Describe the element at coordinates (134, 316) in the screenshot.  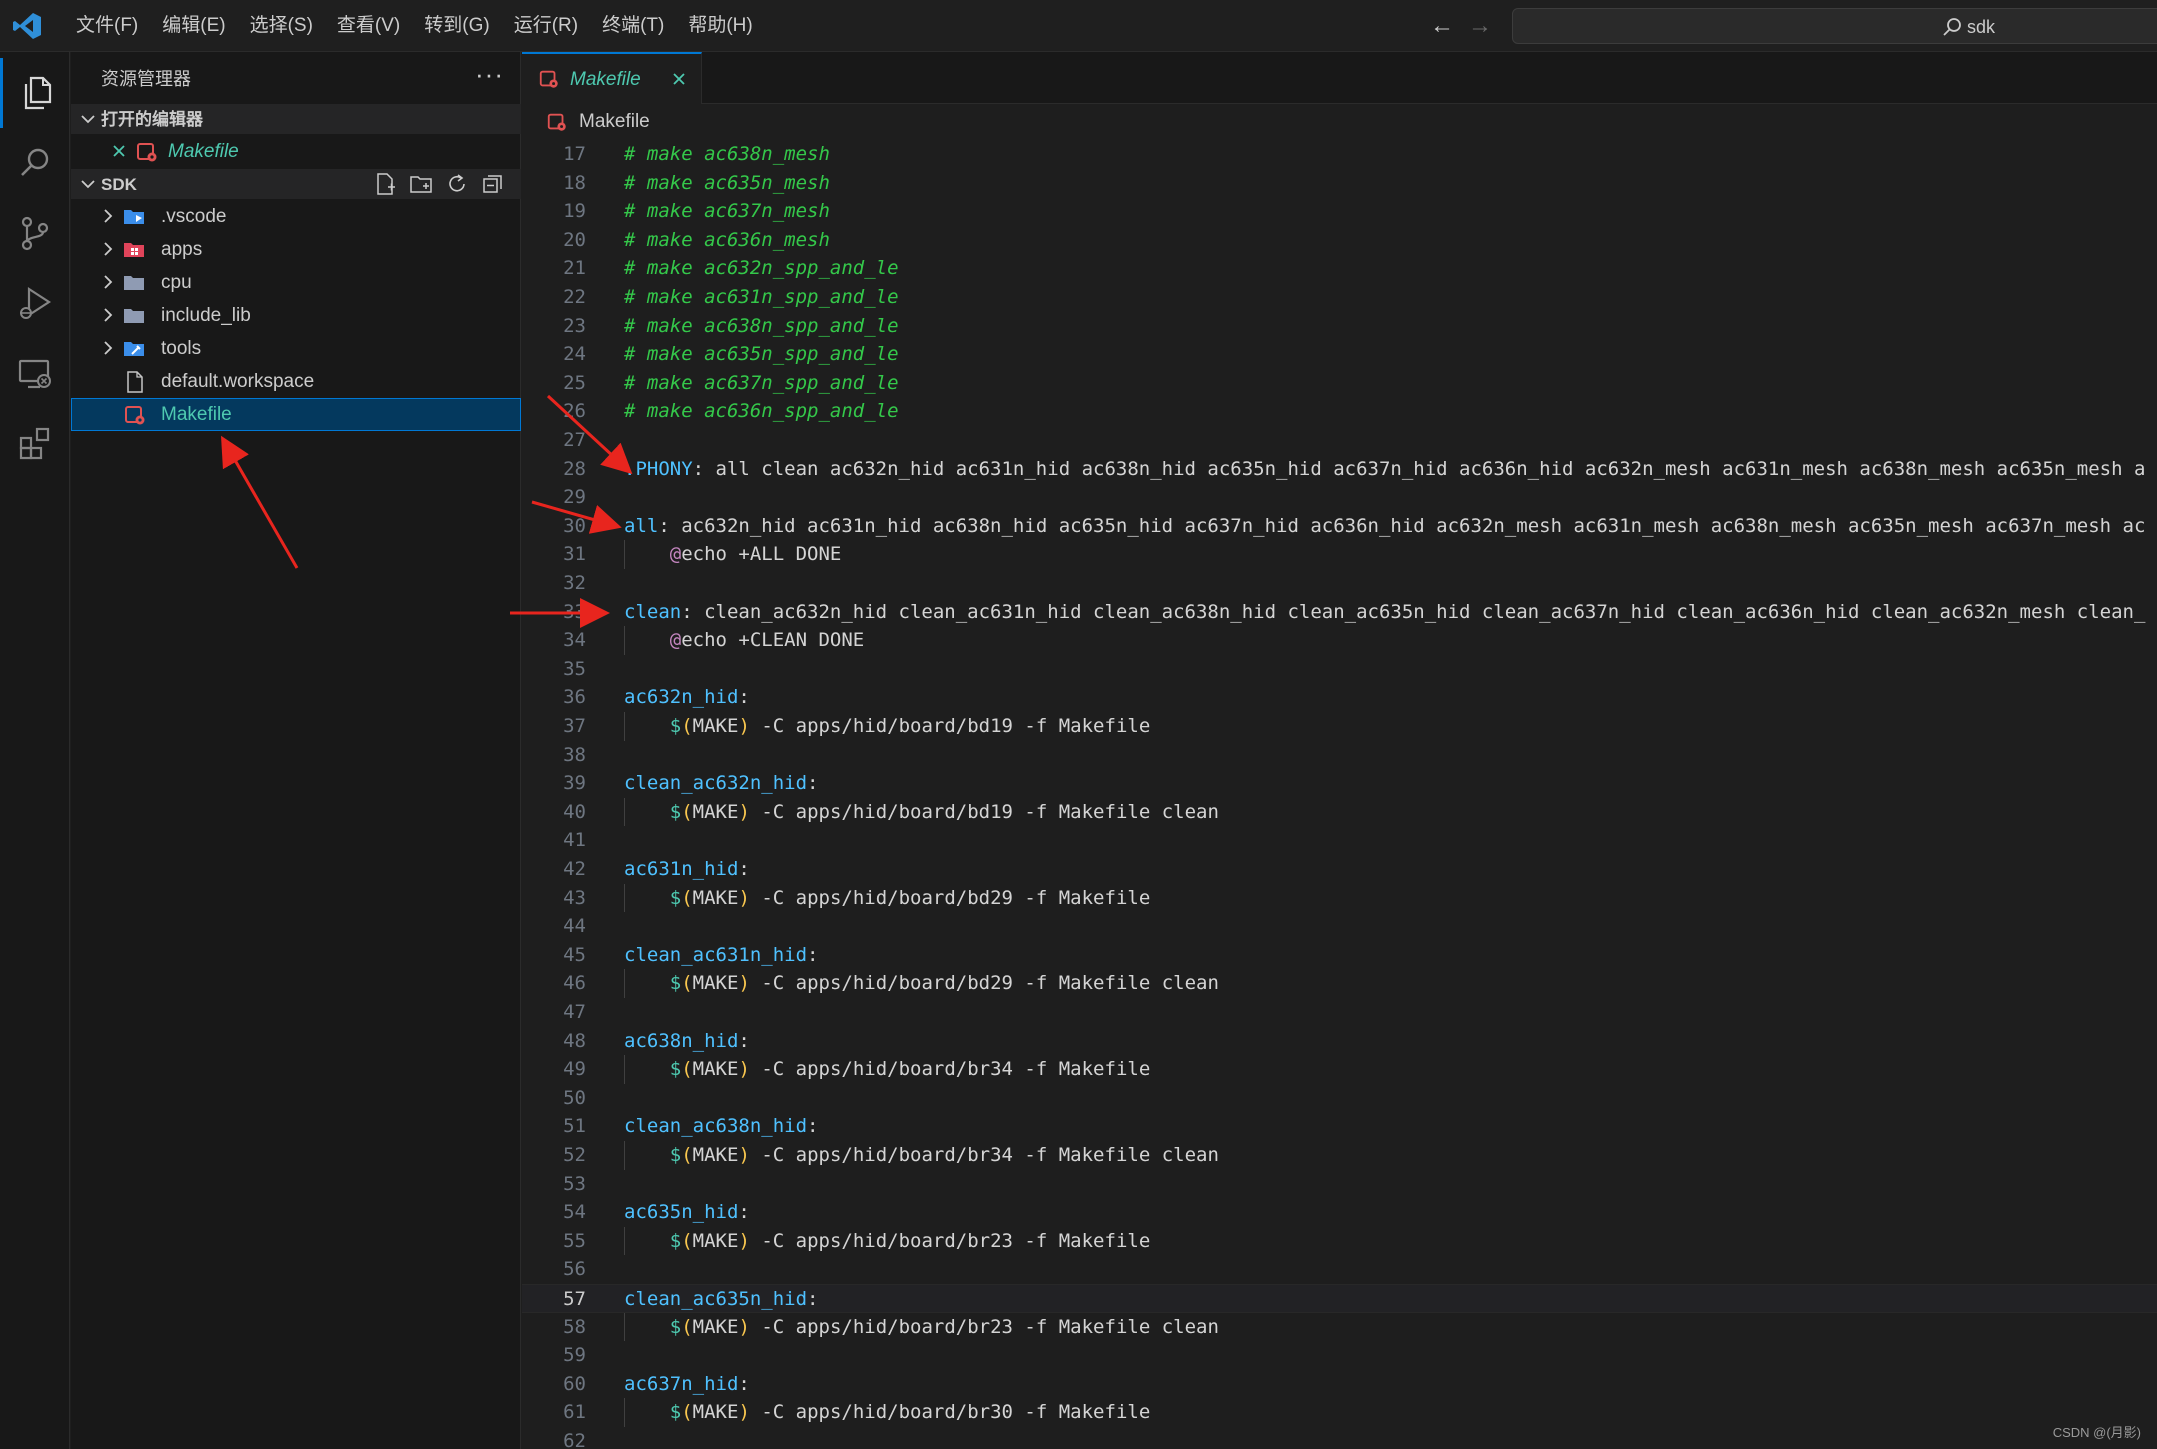
I see `folder-icon` at that location.